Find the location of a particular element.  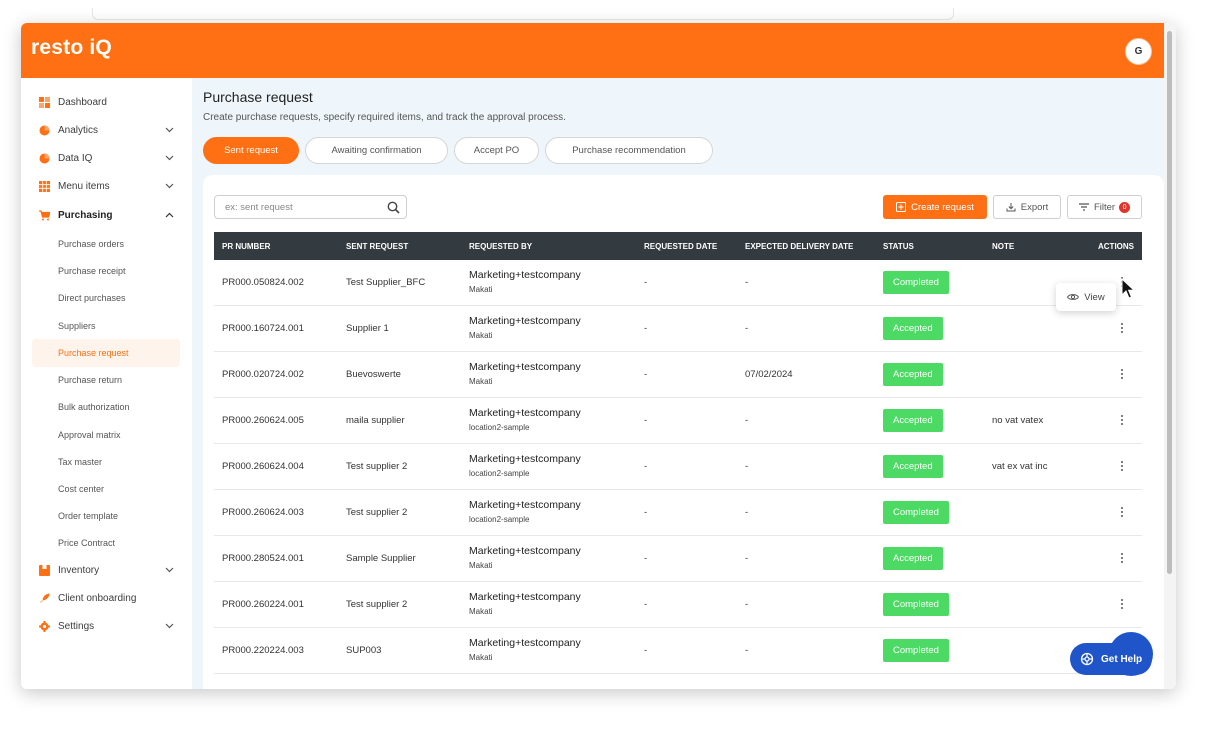

create-request-button: Create request is located at coordinates (935, 207).